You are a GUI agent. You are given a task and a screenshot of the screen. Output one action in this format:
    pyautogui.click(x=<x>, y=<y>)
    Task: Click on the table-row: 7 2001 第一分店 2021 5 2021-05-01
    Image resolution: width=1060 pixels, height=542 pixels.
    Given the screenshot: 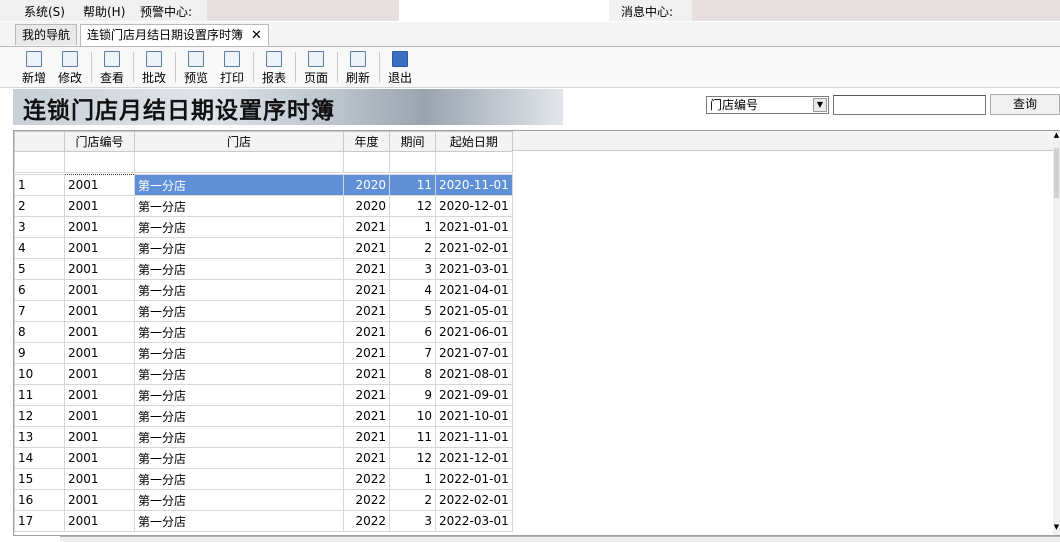 What is the action you would take?
    pyautogui.click(x=263, y=311)
    